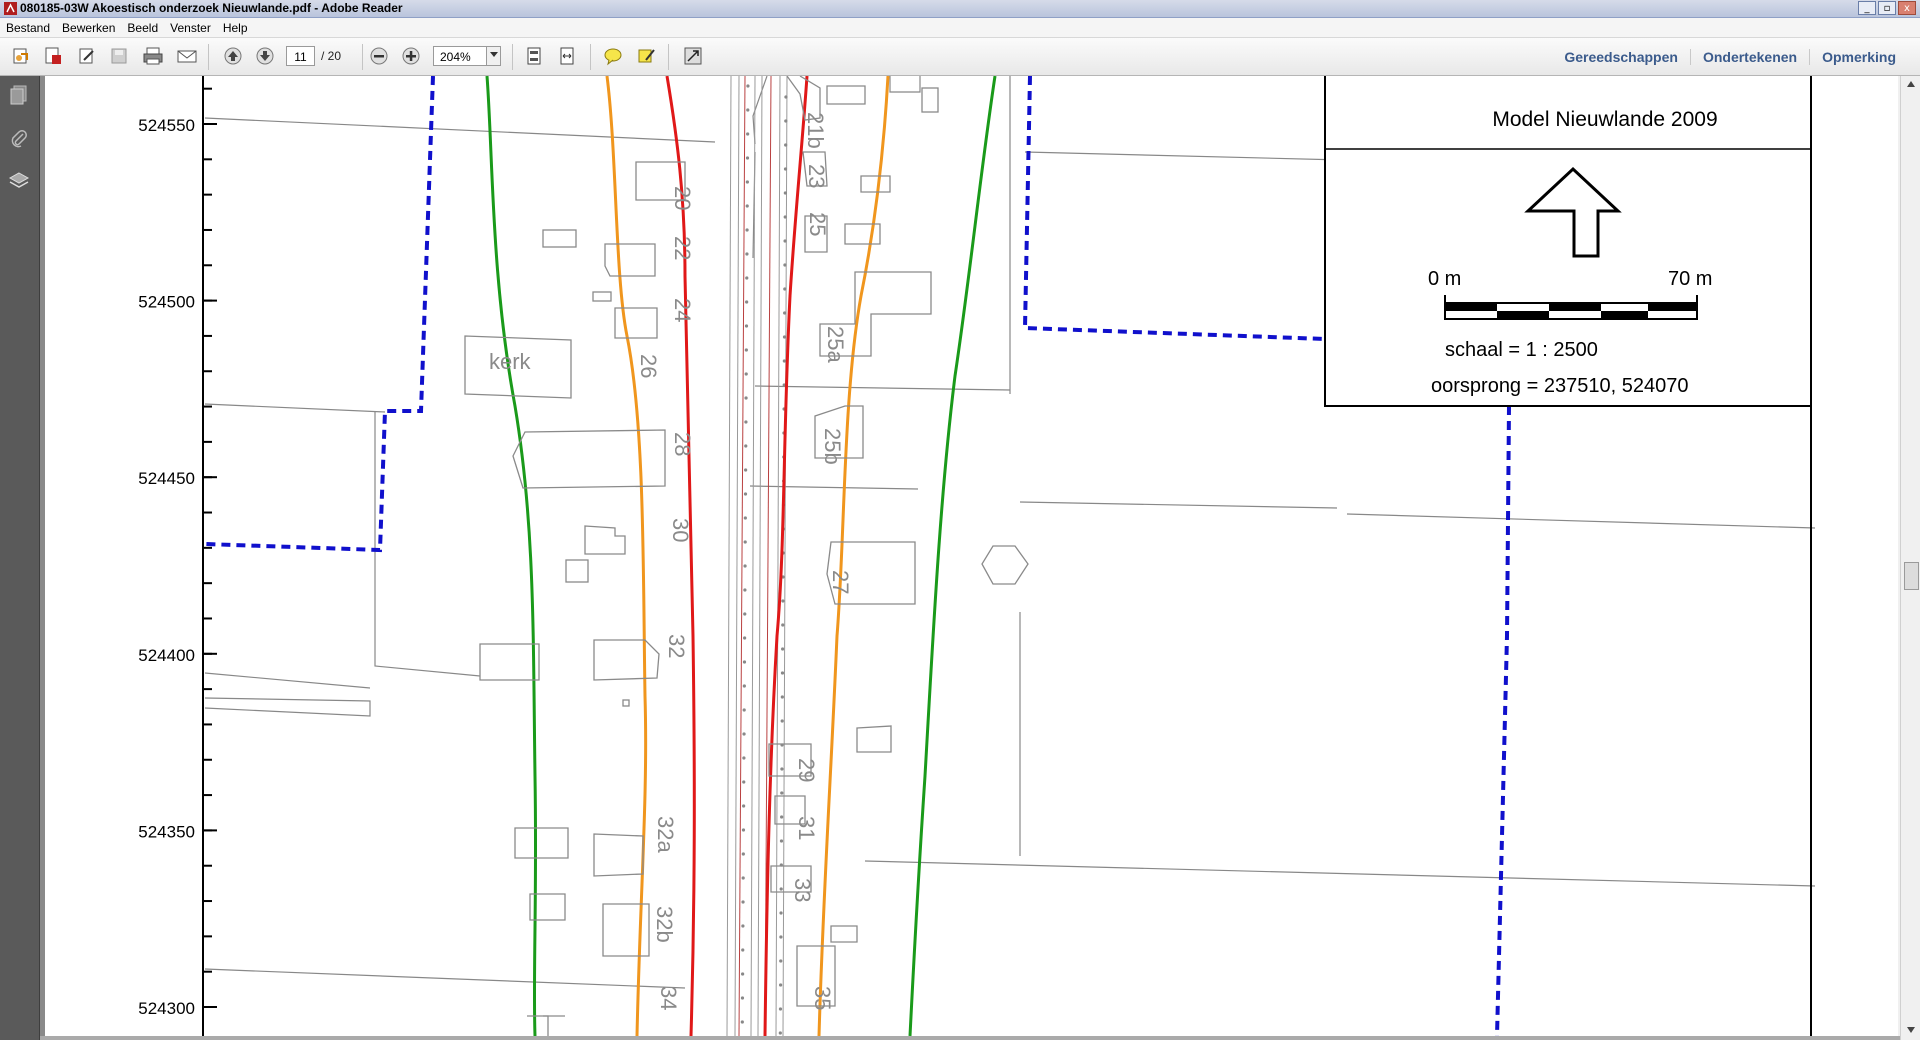 The image size is (1920, 1040). Describe the element at coordinates (1858, 56) in the screenshot. I see `comment-link: Opmerking` at that location.